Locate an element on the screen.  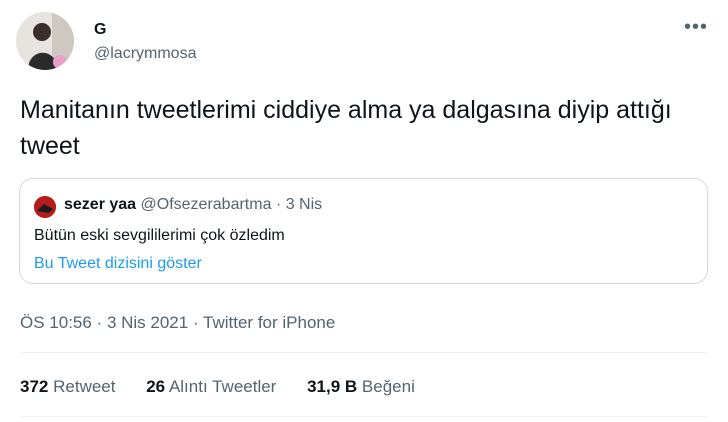
tweet-date: 3 Nis 2021 is located at coordinates (147, 322).